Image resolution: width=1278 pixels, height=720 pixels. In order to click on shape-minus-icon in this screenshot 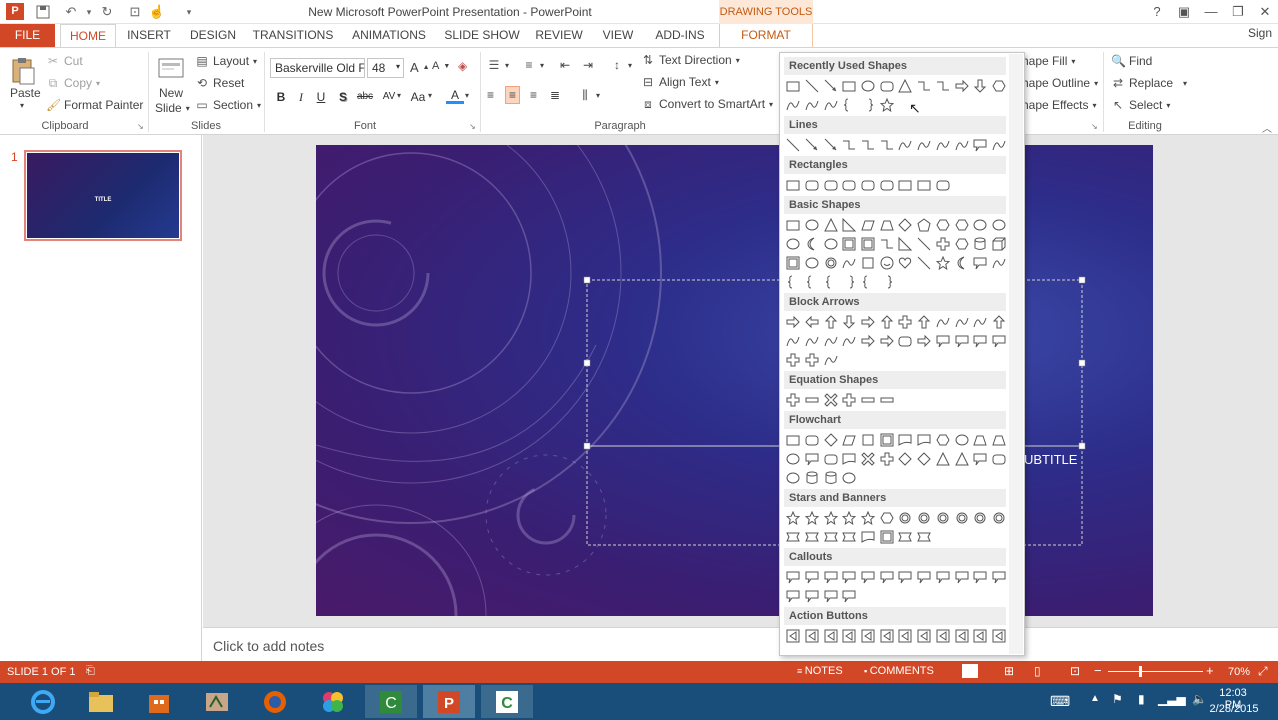, I will do `click(812, 400)`.